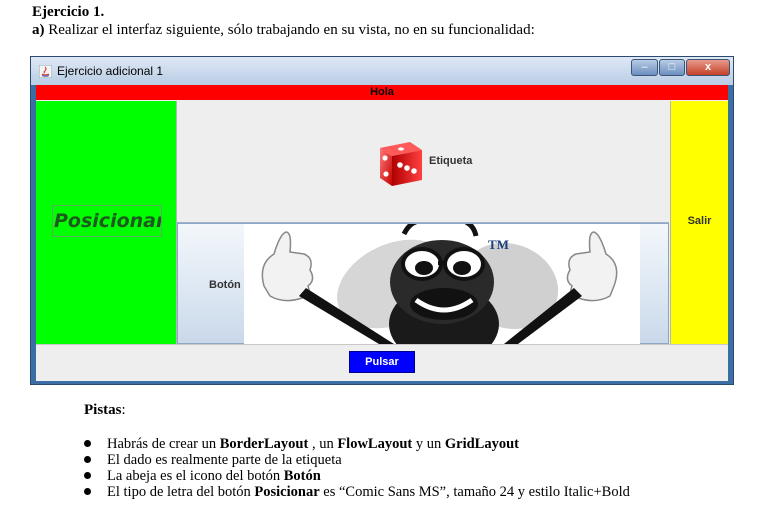 The width and height of the screenshot is (757, 517). I want to click on hint-bold: FlowLayout, so click(375, 444).